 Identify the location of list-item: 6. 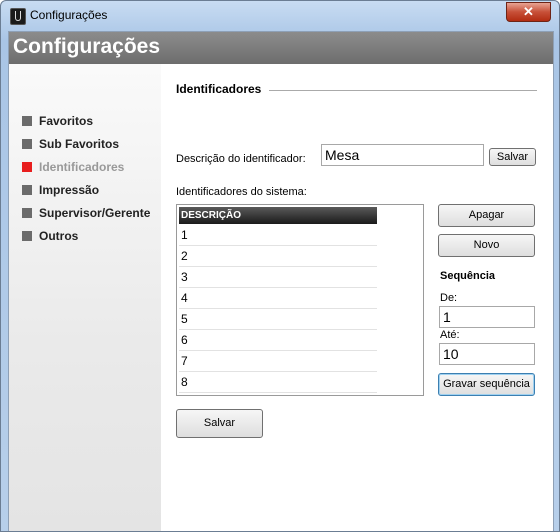
(278, 340).